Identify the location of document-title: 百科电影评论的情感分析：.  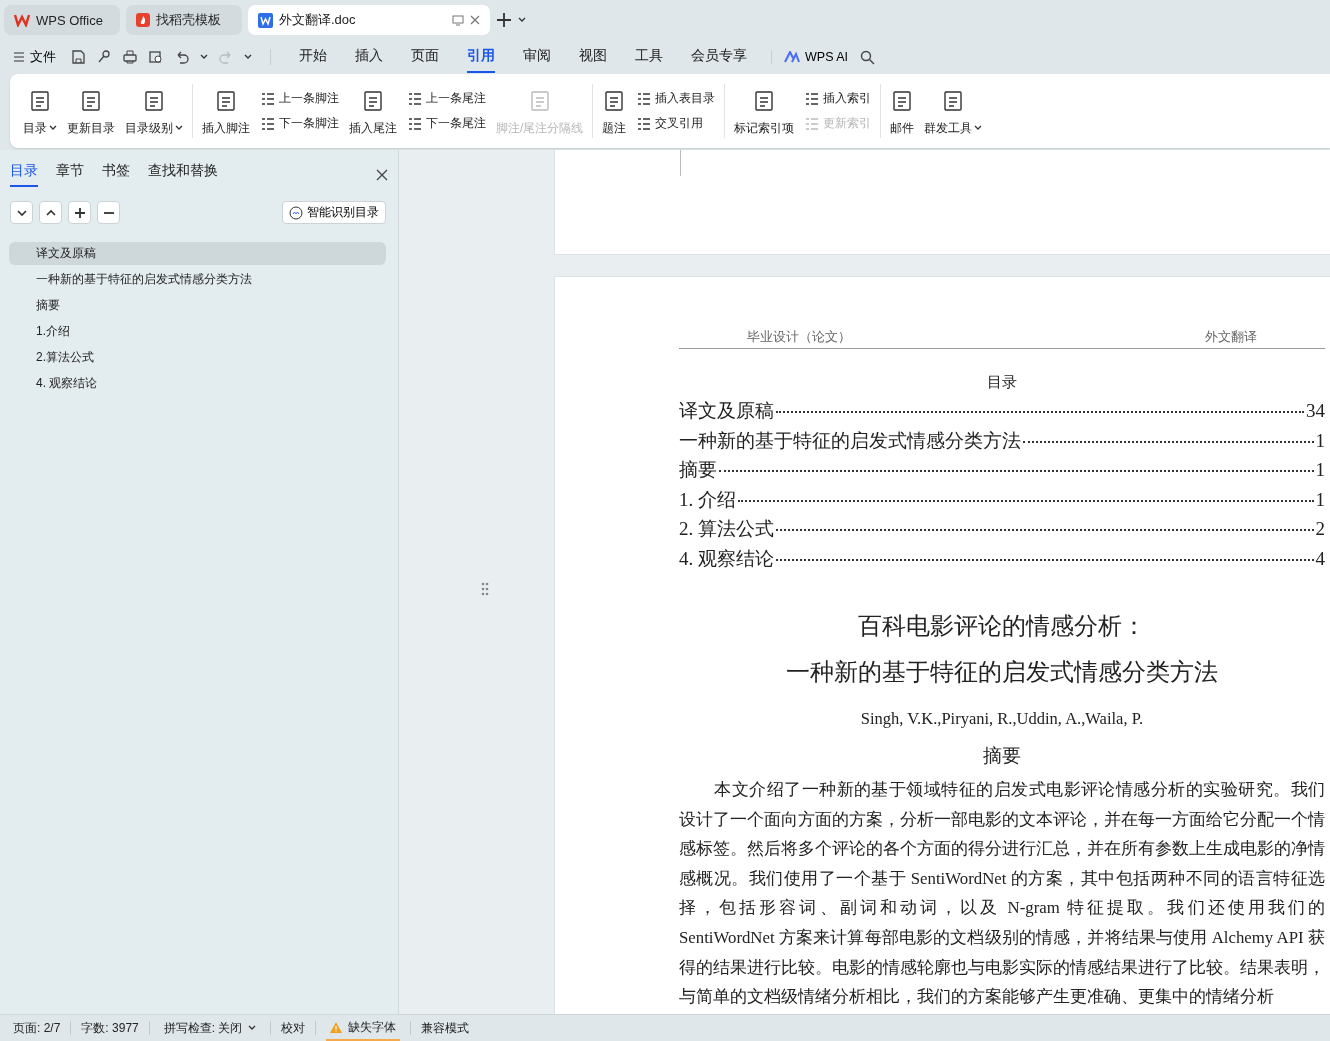
(1002, 626).